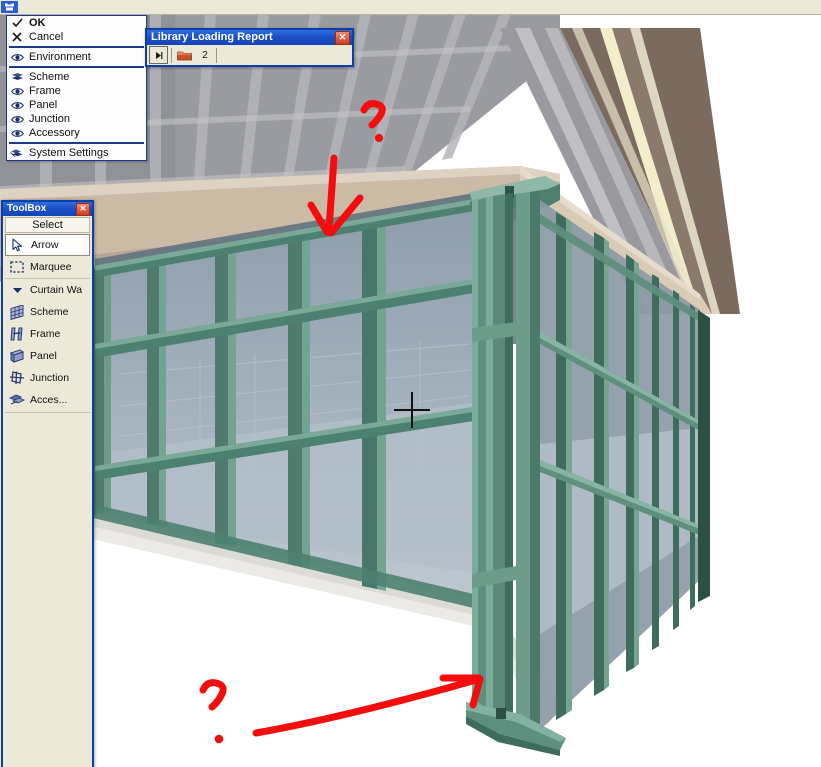 The height and width of the screenshot is (767, 821). I want to click on frame-icon, so click(17, 334).